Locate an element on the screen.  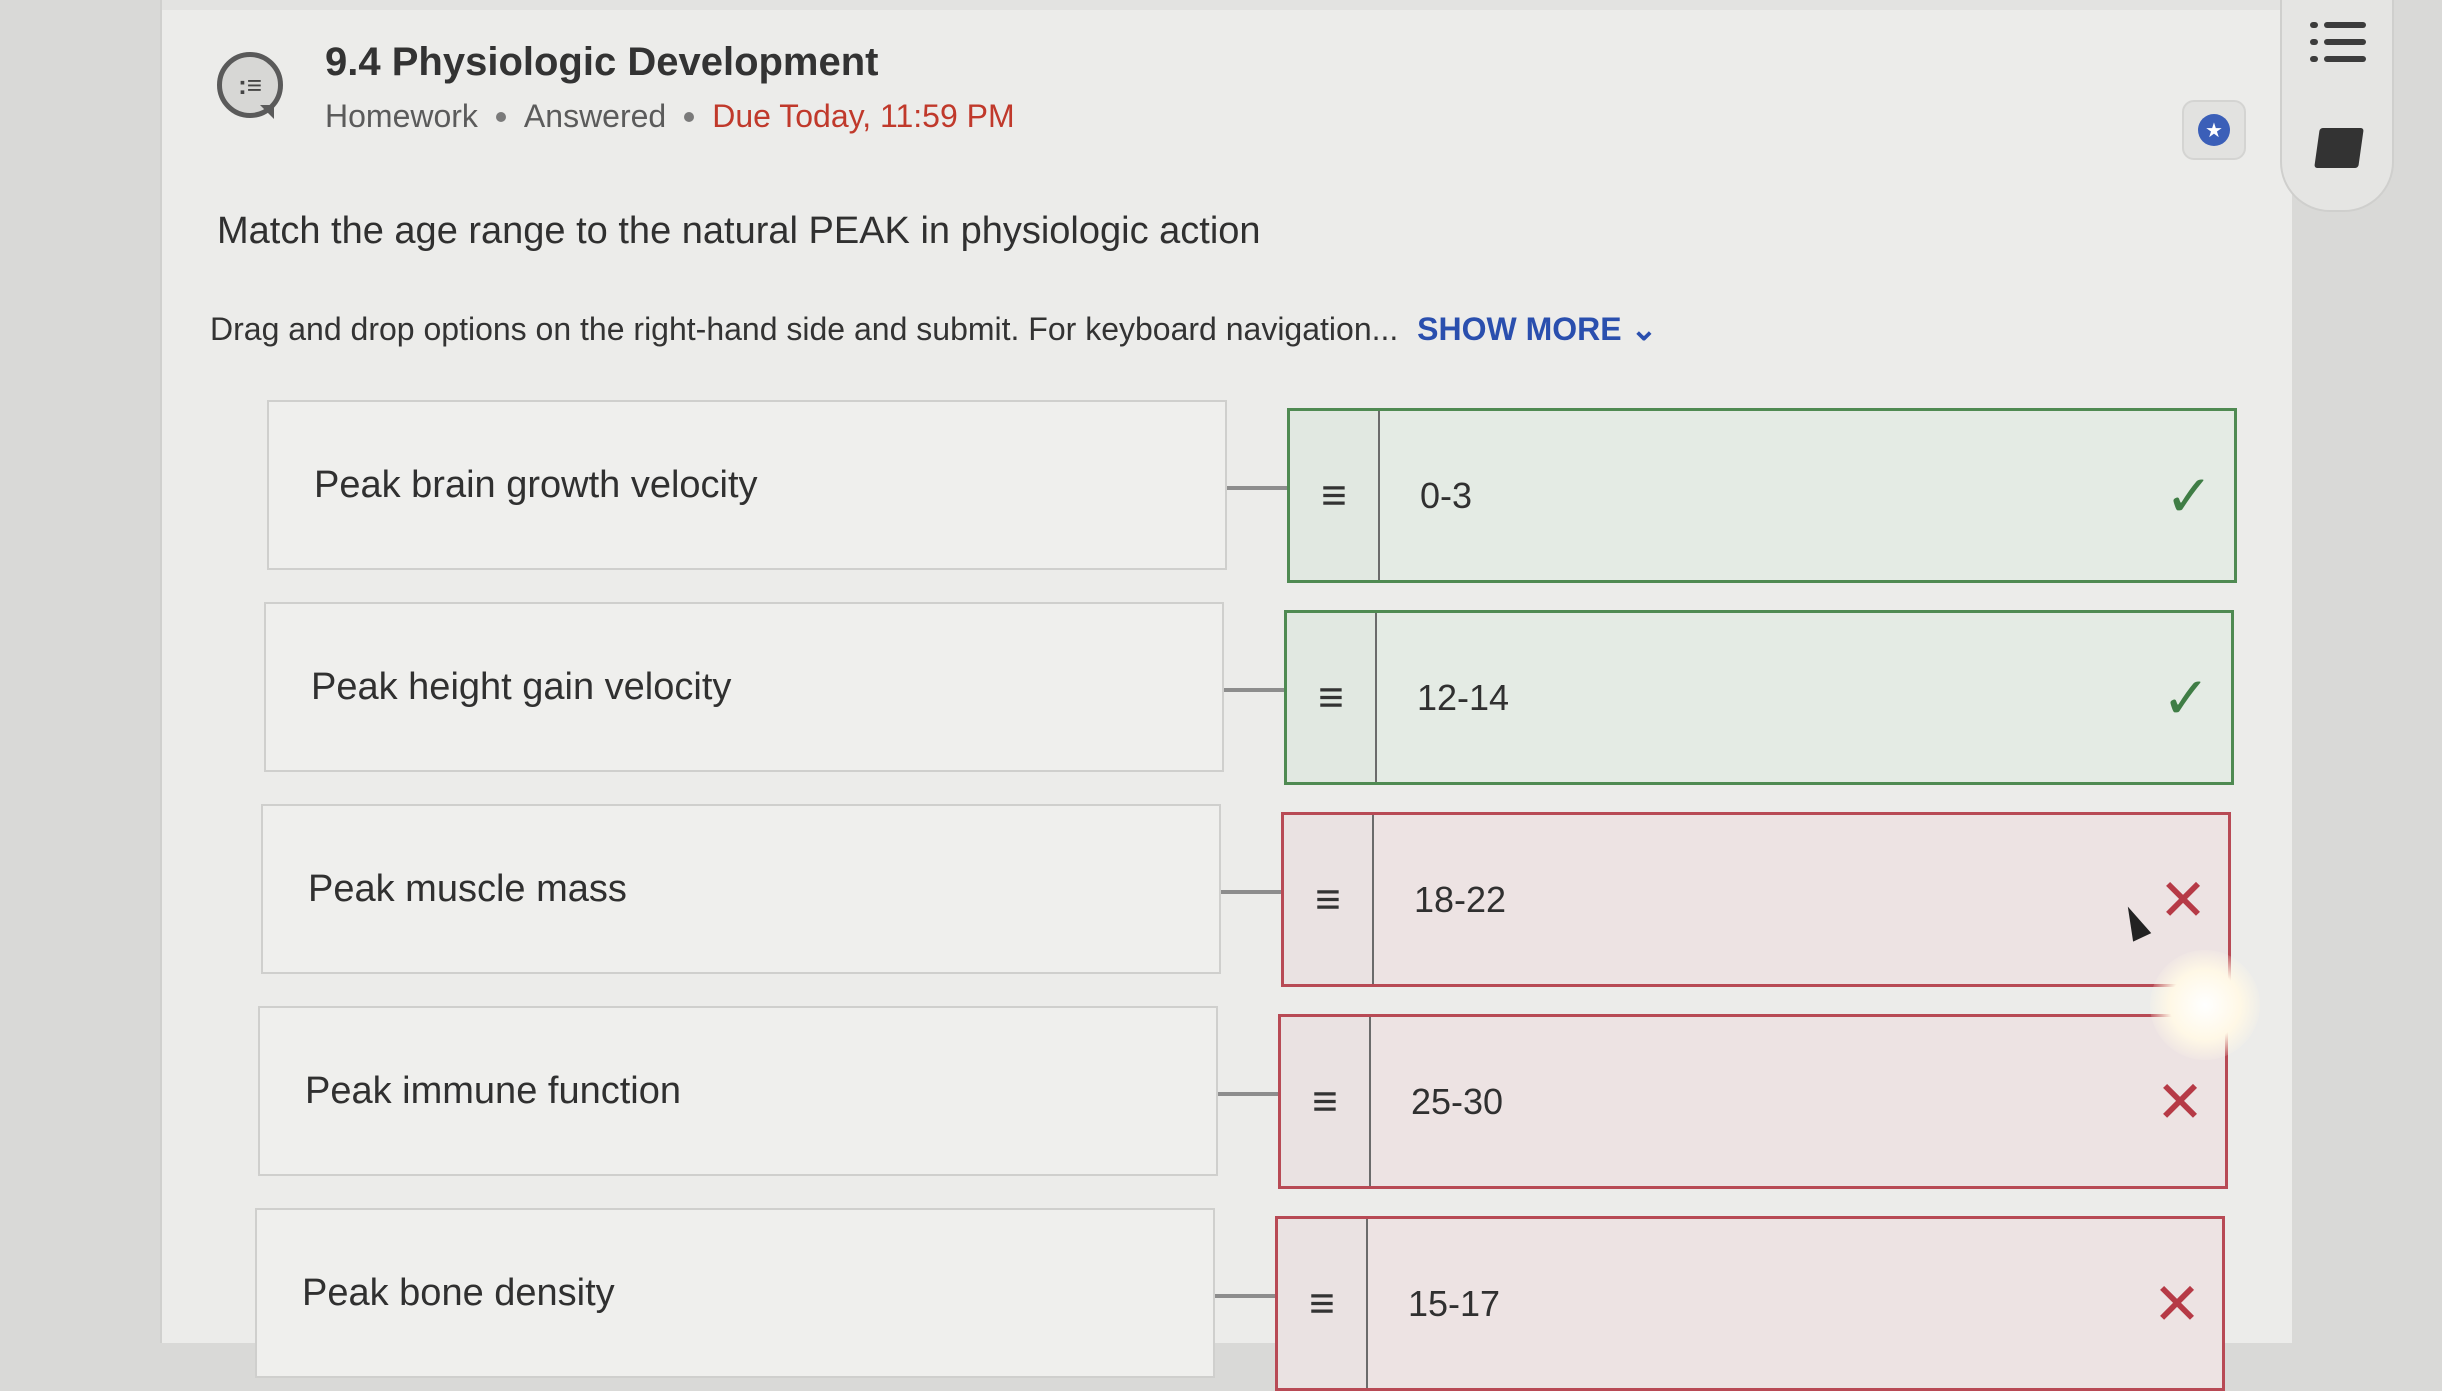
answer-card: ≡ 18-22 ✕ is located at coordinates (1756, 899).